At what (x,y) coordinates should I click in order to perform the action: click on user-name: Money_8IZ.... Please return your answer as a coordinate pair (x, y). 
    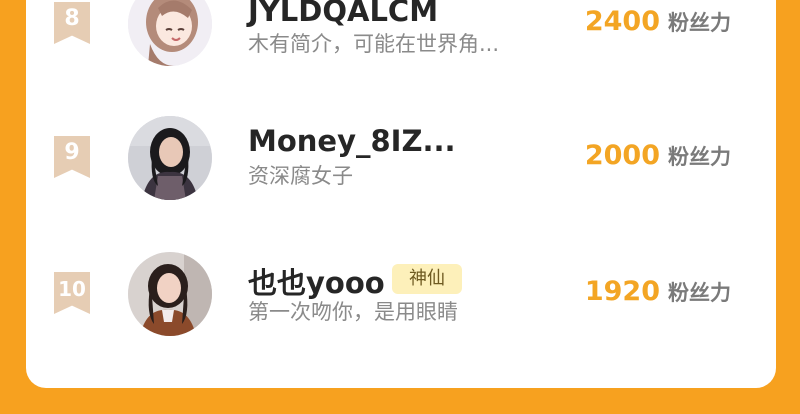
    Looking at the image, I should click on (352, 141).